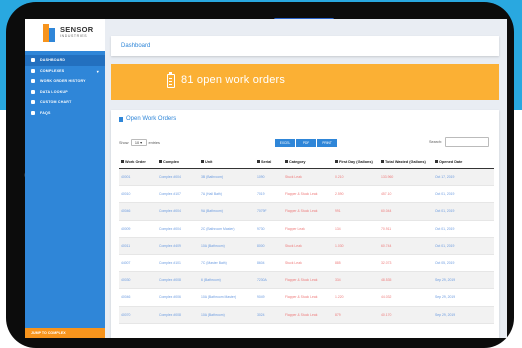 The height and width of the screenshot is (348, 522). What do you see at coordinates (295, 228) in the screenshot?
I see `cell-category: Flapper Leak` at bounding box center [295, 228].